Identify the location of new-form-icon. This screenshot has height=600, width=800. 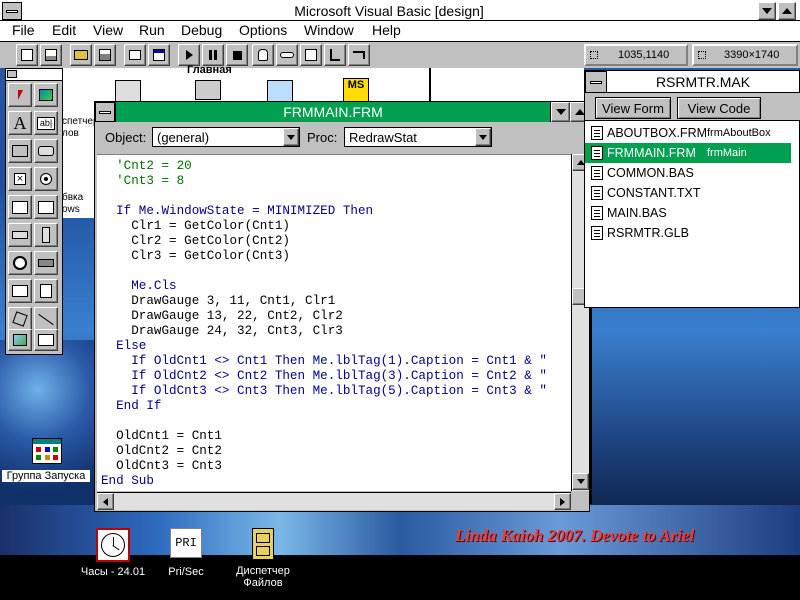
(27, 55).